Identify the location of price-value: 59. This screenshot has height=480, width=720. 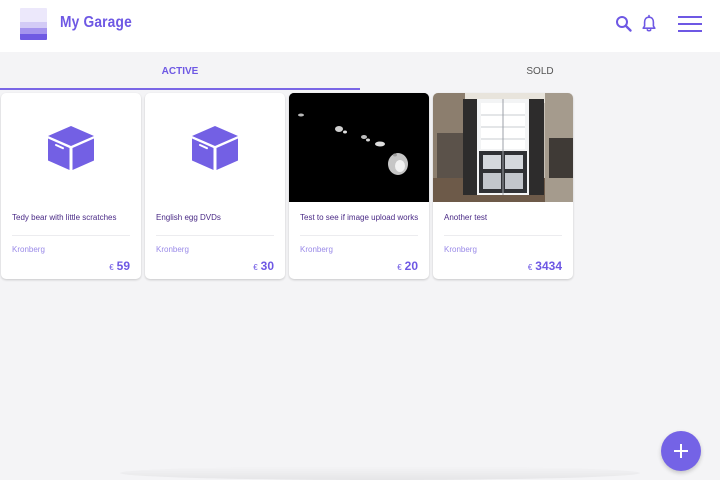
(123, 266).